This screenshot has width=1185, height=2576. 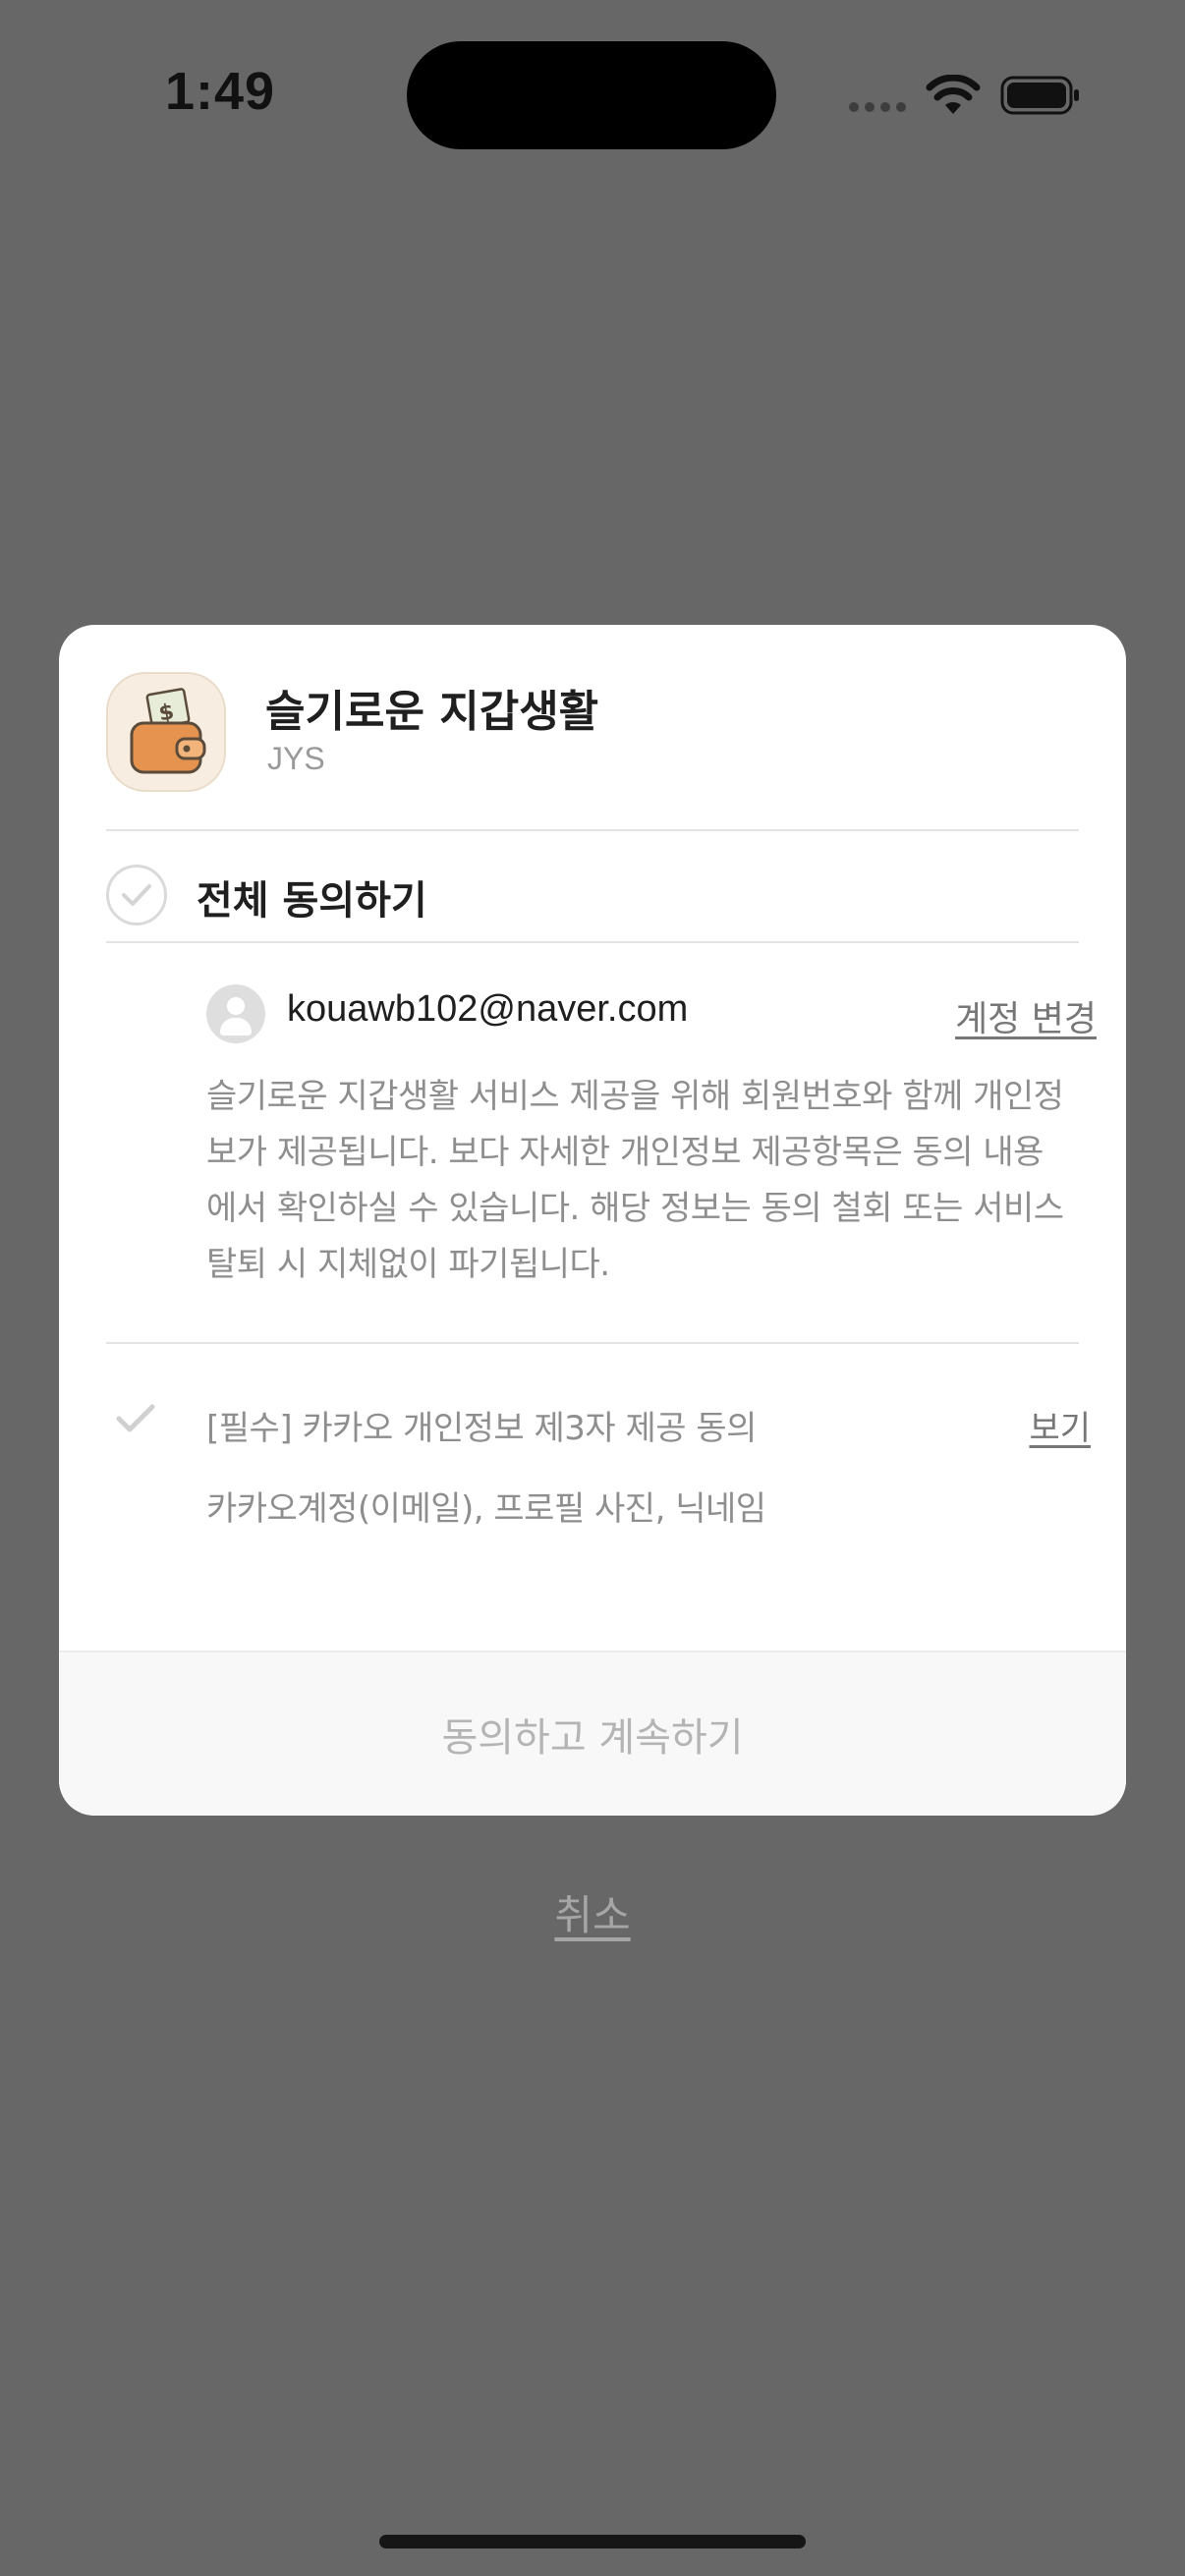 I want to click on home-indicator, so click(x=592, y=2541).